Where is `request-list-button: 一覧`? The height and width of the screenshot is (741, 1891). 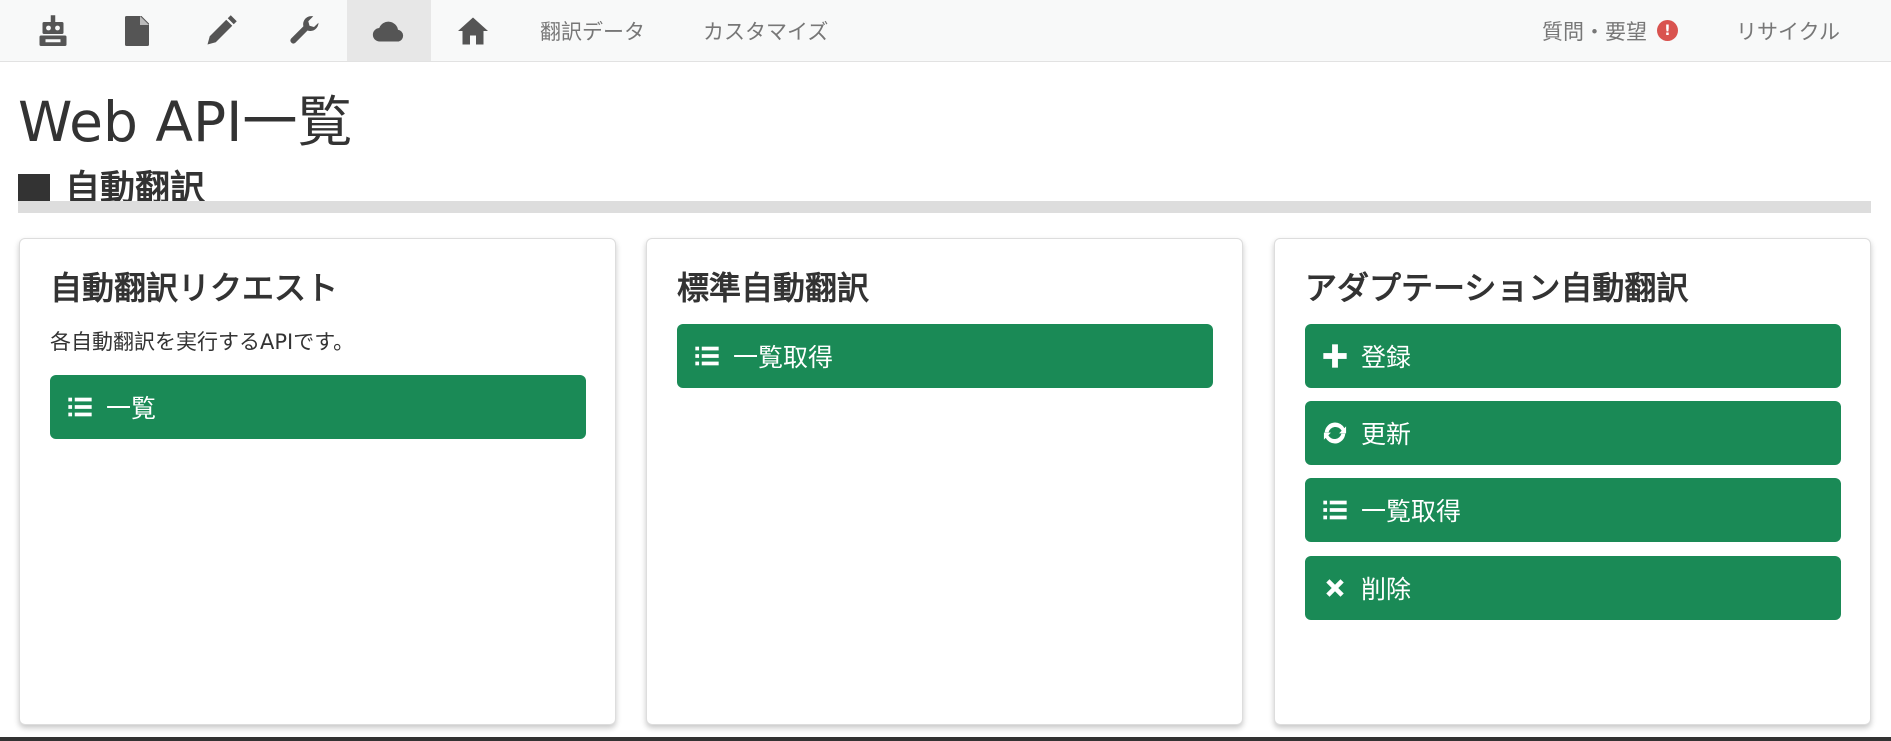
request-list-button: 一覧 is located at coordinates (318, 407).